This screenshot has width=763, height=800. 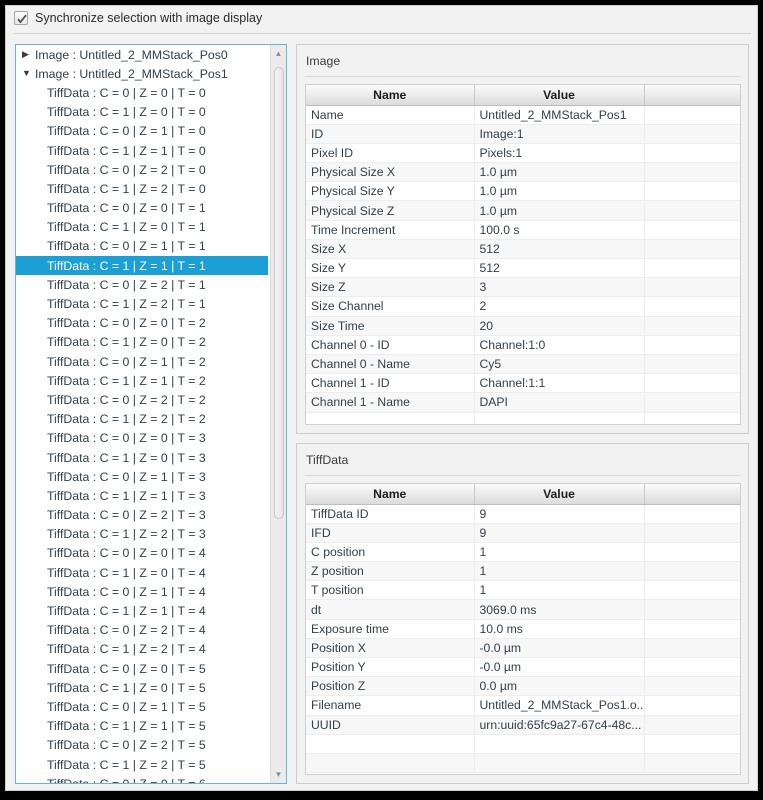 What do you see at coordinates (143, 778) in the screenshot?
I see `tree-item-tiffdata: TiffData : C = 0 | Z = 0 | T = 6` at bounding box center [143, 778].